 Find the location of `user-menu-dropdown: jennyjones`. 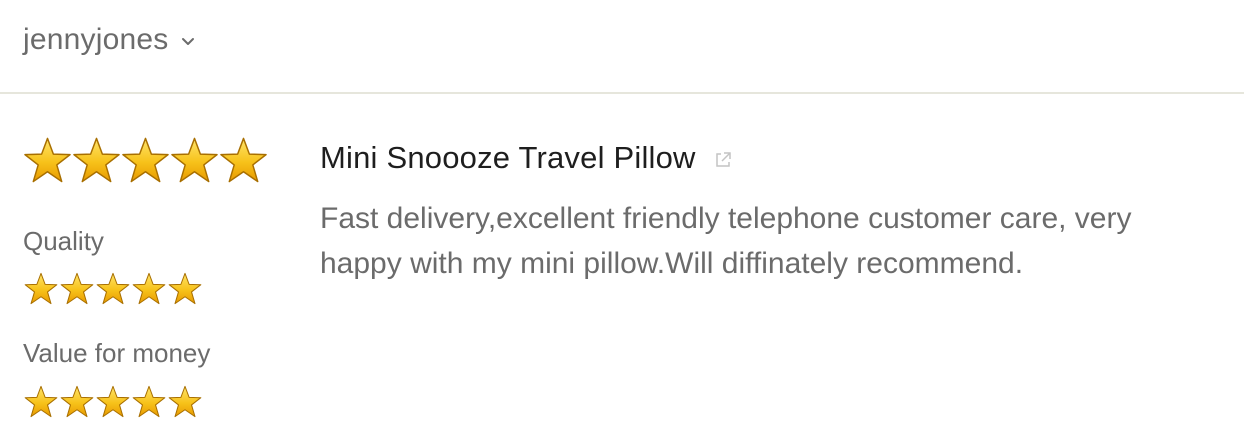

user-menu-dropdown: jennyjones is located at coordinates (109, 40).